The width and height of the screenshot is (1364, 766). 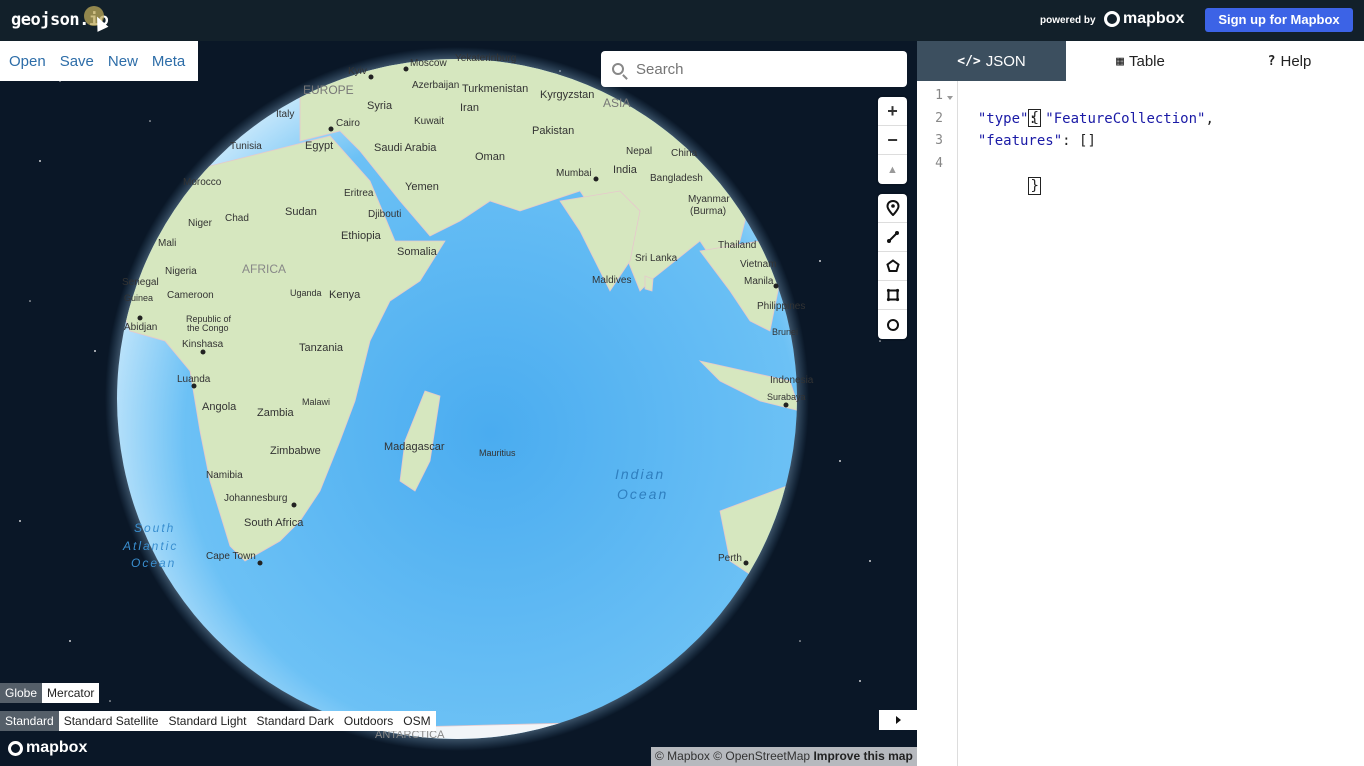 I want to click on style-osm: OSM, so click(x=417, y=721).